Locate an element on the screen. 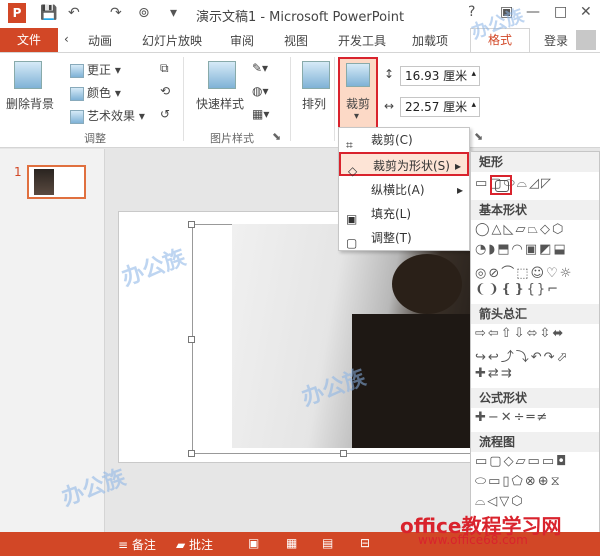 This screenshot has height=556, width=600. arrange-button: 排列 is located at coordinates (314, 103).